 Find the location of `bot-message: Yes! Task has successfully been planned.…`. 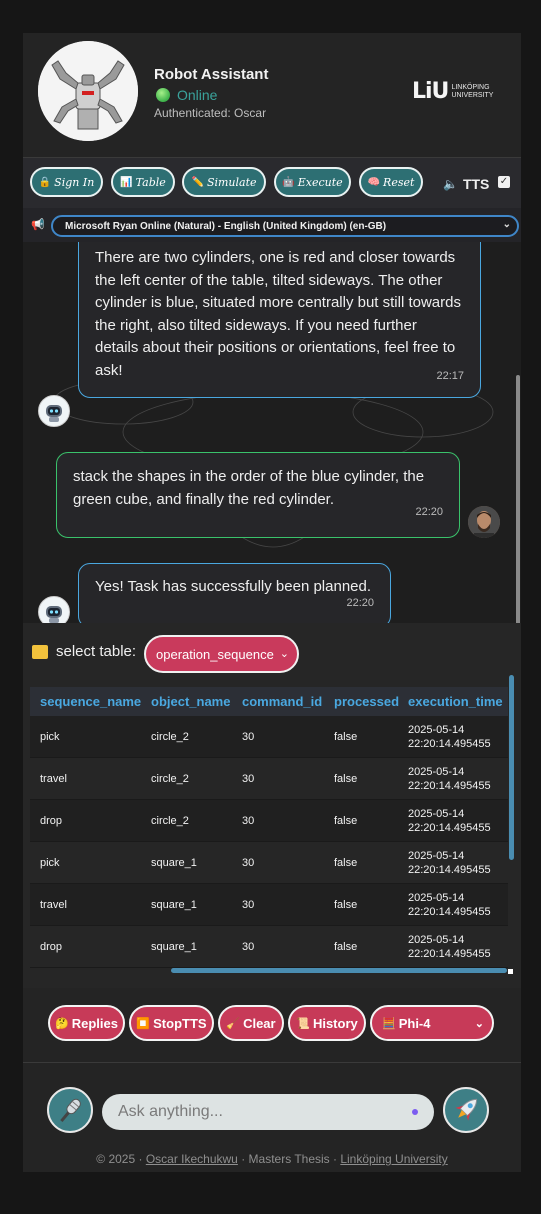

bot-message: Yes! Task has successfully been planned.… is located at coordinates (234, 593).